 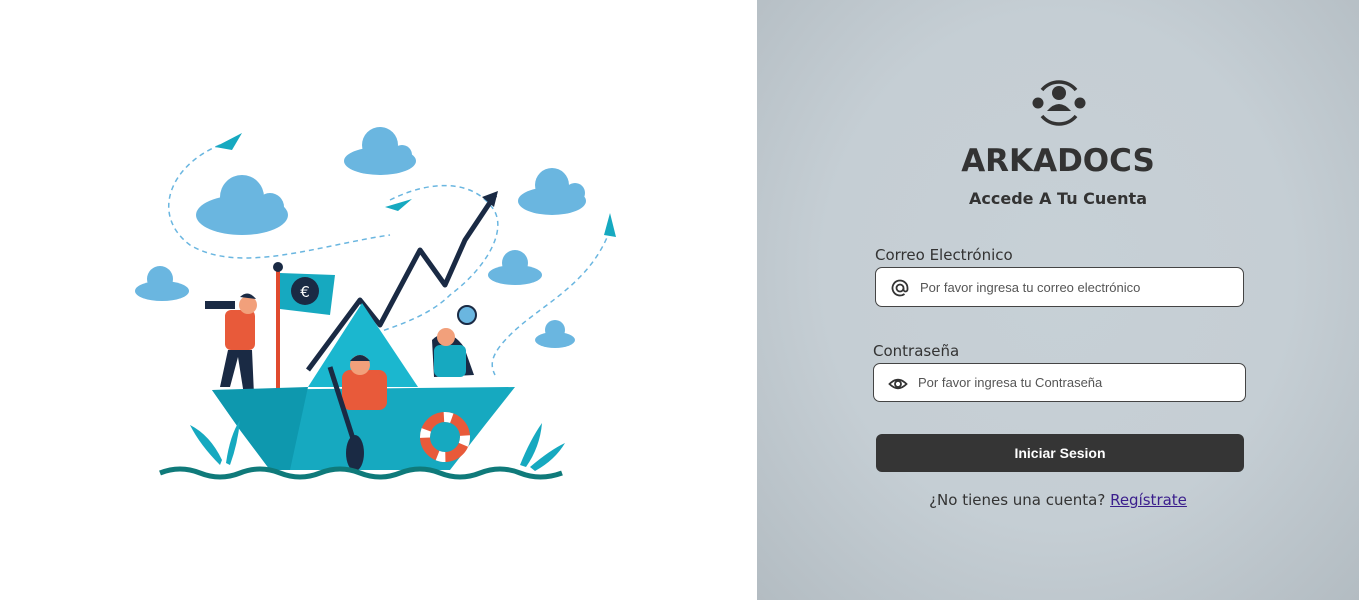 What do you see at coordinates (900, 288) in the screenshot?
I see `at-sign-icon` at bounding box center [900, 288].